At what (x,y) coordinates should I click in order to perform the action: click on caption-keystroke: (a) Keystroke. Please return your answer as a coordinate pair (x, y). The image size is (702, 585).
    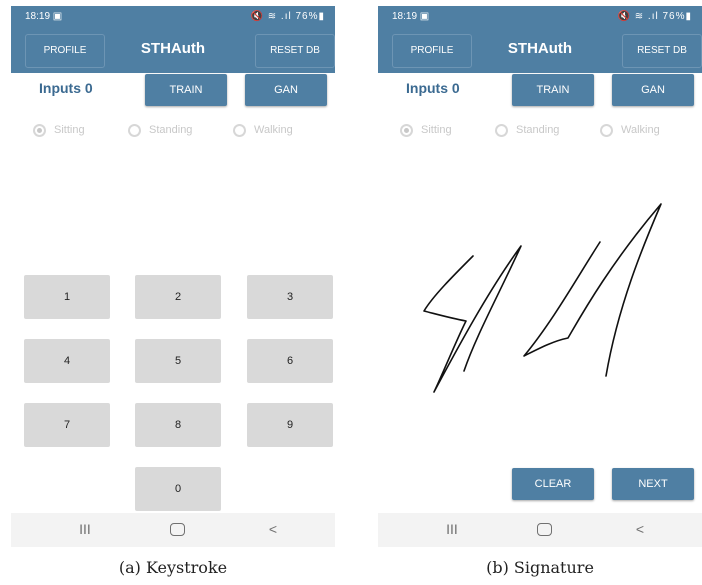
    Looking at the image, I should click on (173, 567).